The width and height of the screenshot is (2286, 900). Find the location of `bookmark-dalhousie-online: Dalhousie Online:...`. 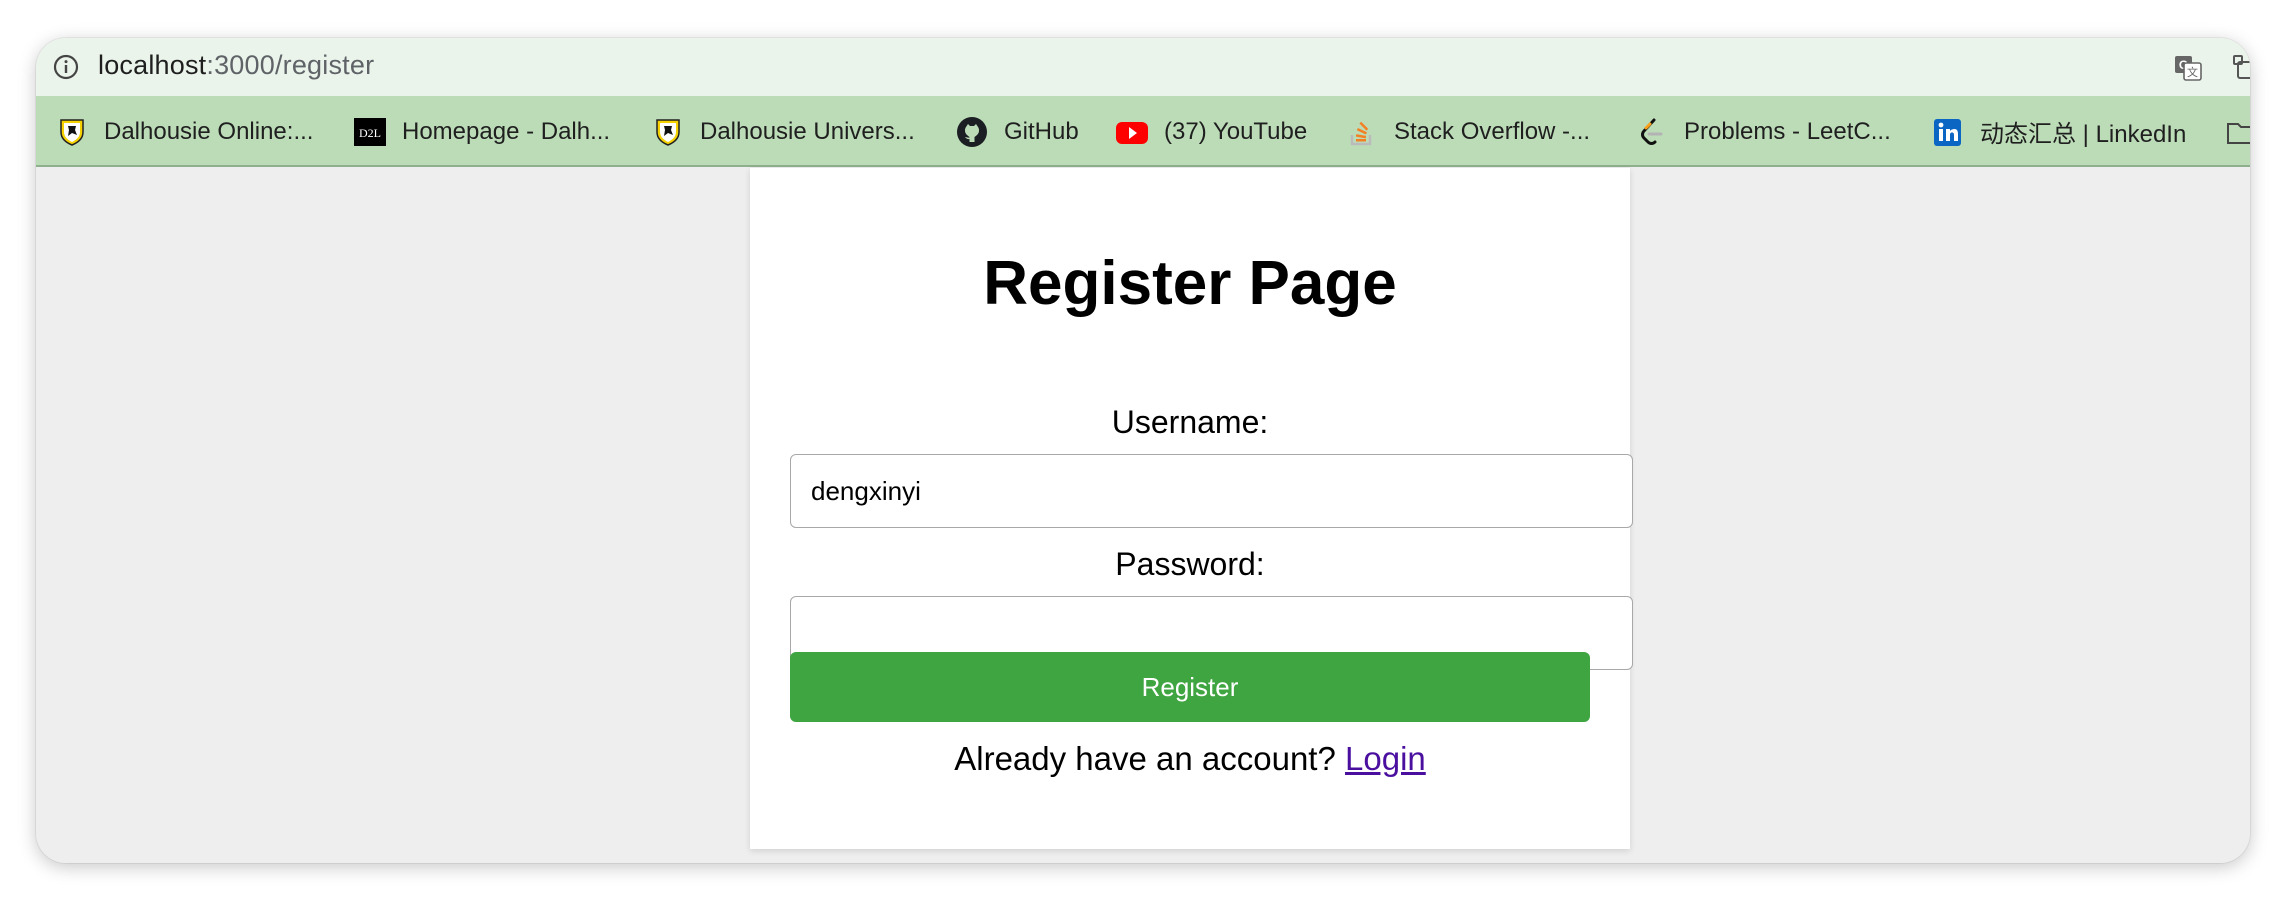

bookmark-dalhousie-online: Dalhousie Online:... is located at coordinates (184, 131).